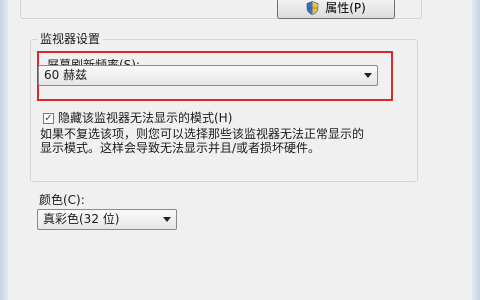  Describe the element at coordinates (62, 200) in the screenshot. I see `color-label: 颜色(C):` at that location.